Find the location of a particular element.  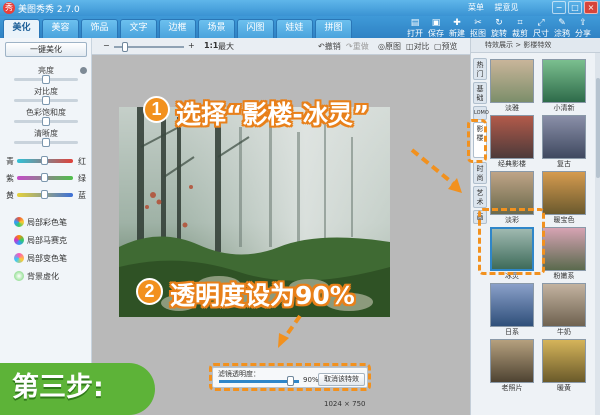

zoom-in-button: + is located at coordinates (191, 45).